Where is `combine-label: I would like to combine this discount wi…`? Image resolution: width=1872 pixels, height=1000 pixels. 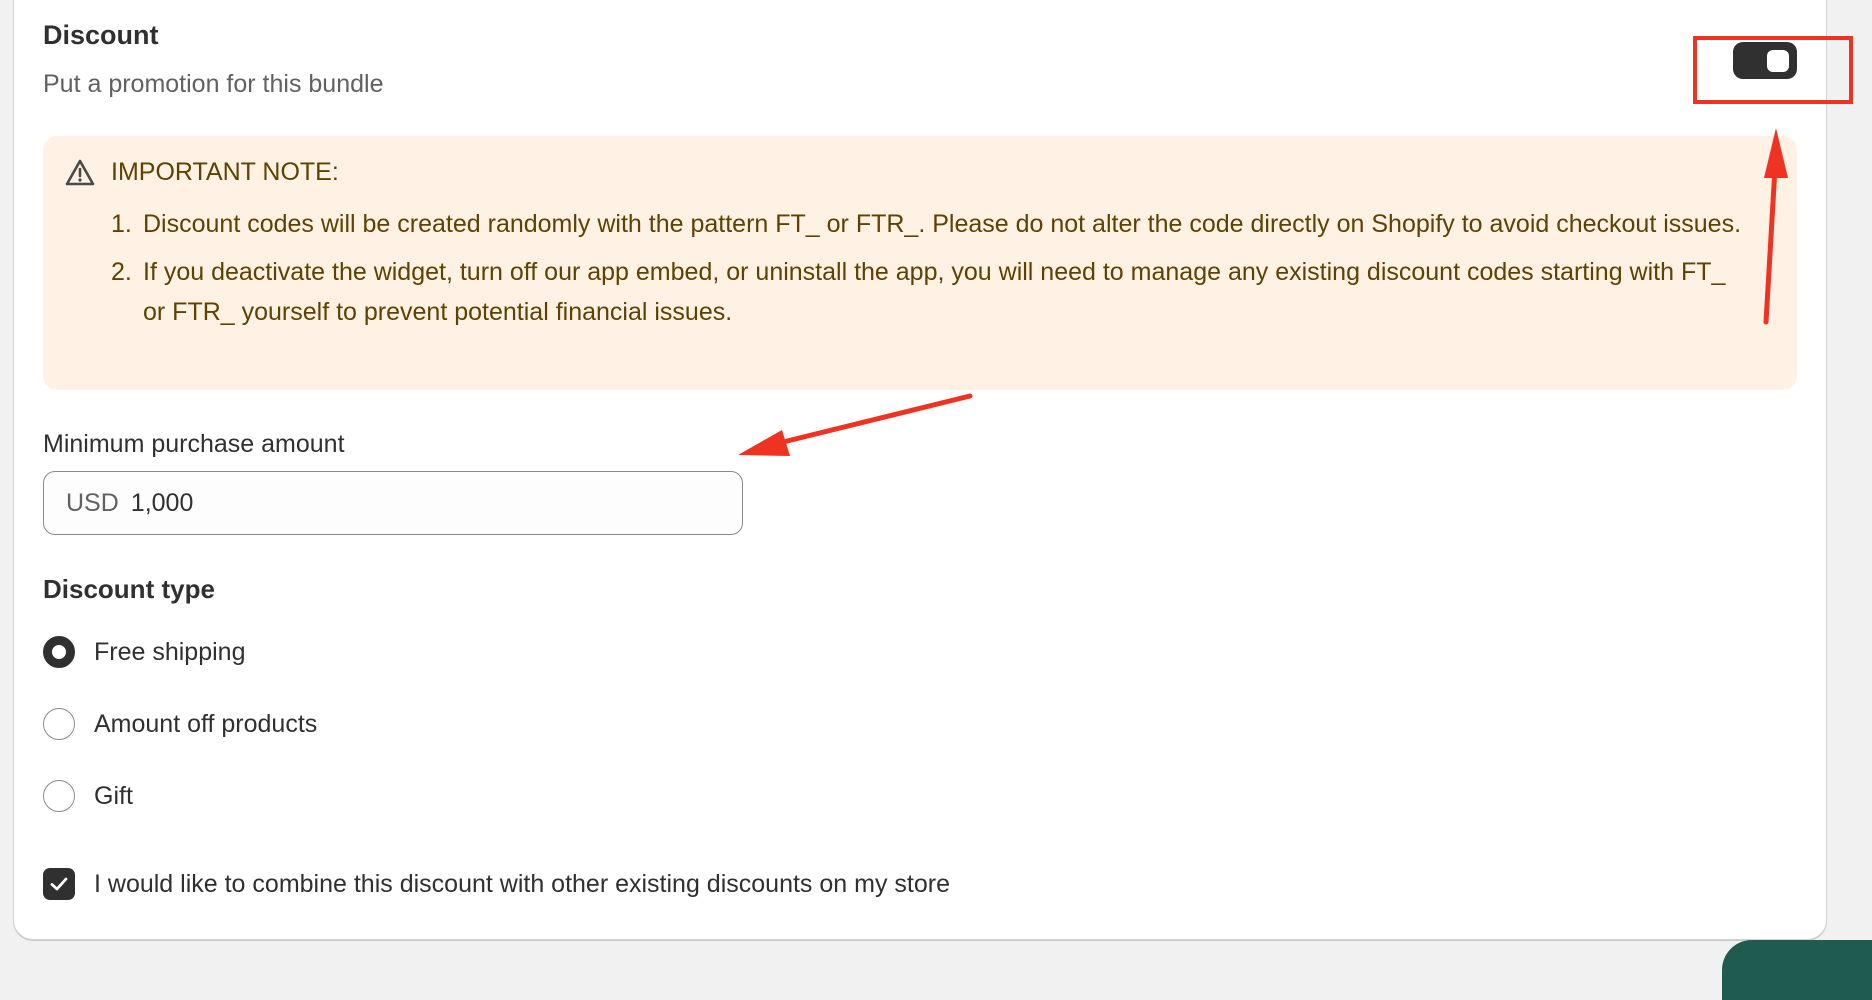
combine-label: I would like to combine this discount wi… is located at coordinates (522, 883).